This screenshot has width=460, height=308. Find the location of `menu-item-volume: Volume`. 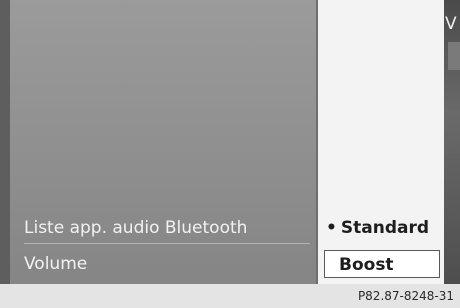

menu-item-volume: Volume is located at coordinates (167, 267).